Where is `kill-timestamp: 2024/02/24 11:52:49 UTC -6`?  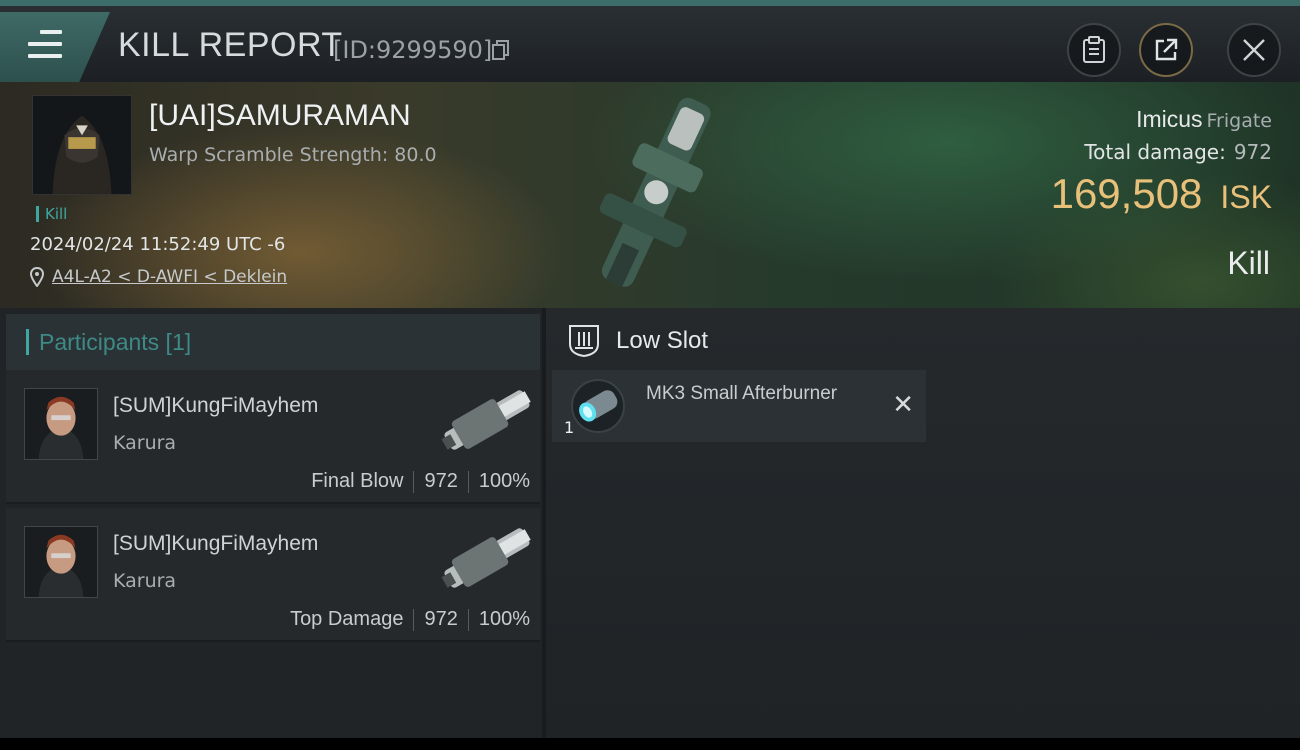 kill-timestamp: 2024/02/24 11:52:49 UTC -6 is located at coordinates (158, 244).